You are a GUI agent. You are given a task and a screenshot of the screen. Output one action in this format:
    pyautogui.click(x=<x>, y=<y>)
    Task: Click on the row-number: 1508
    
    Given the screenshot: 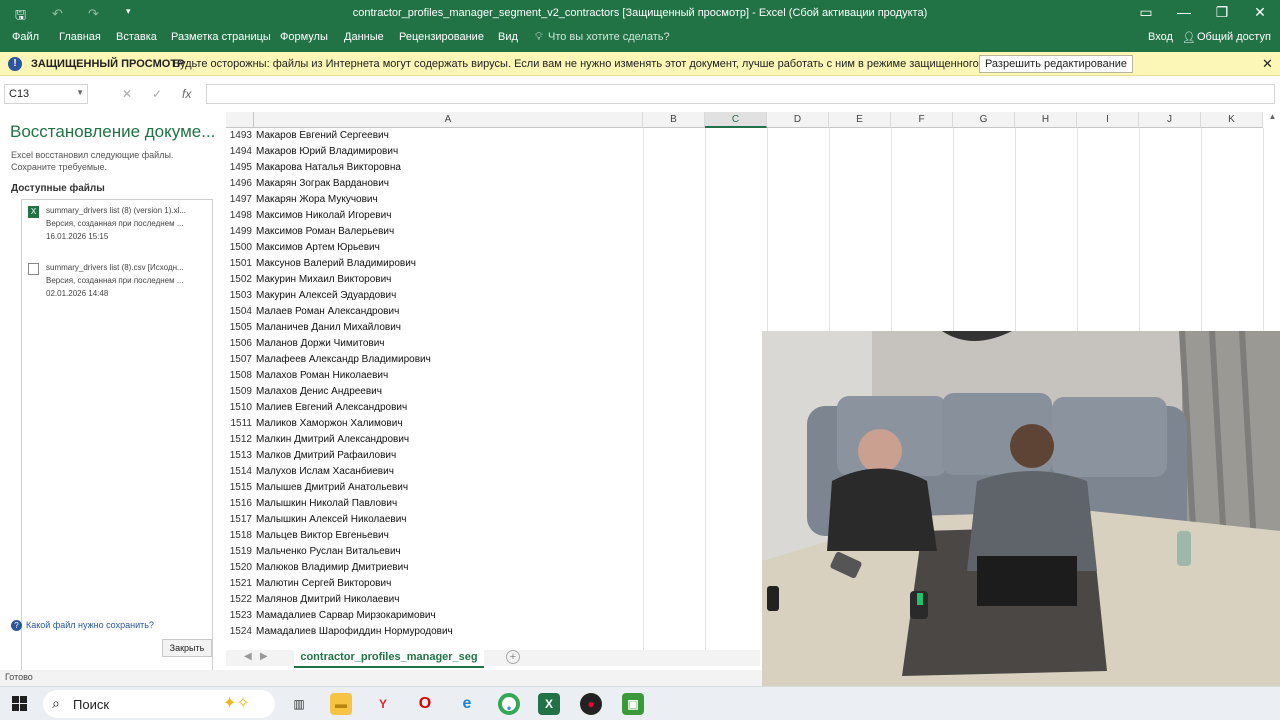 What is the action you would take?
    pyautogui.click(x=240, y=376)
    